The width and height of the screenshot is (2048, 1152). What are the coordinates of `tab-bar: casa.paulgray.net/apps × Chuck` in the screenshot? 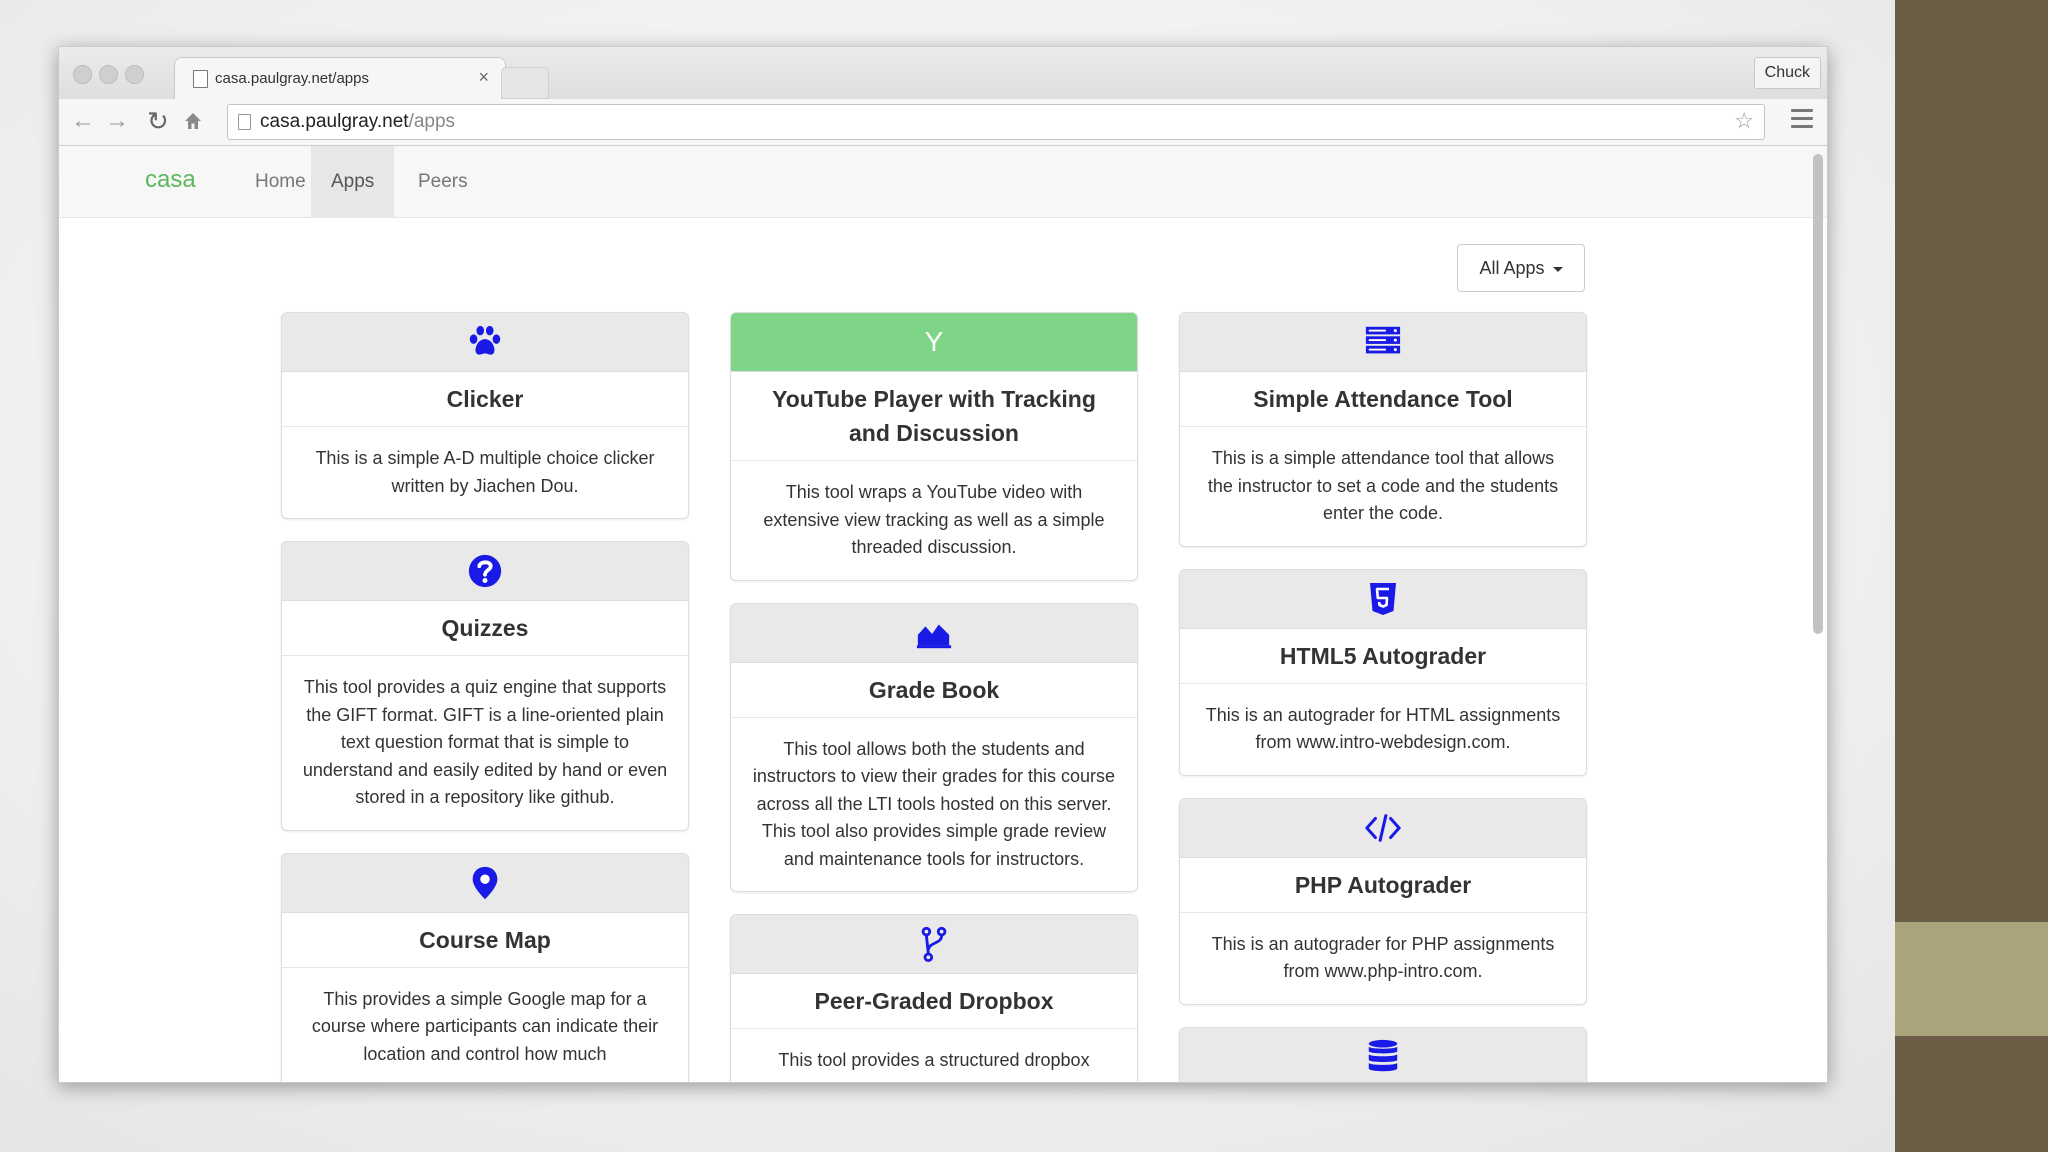 It's located at (943, 73).